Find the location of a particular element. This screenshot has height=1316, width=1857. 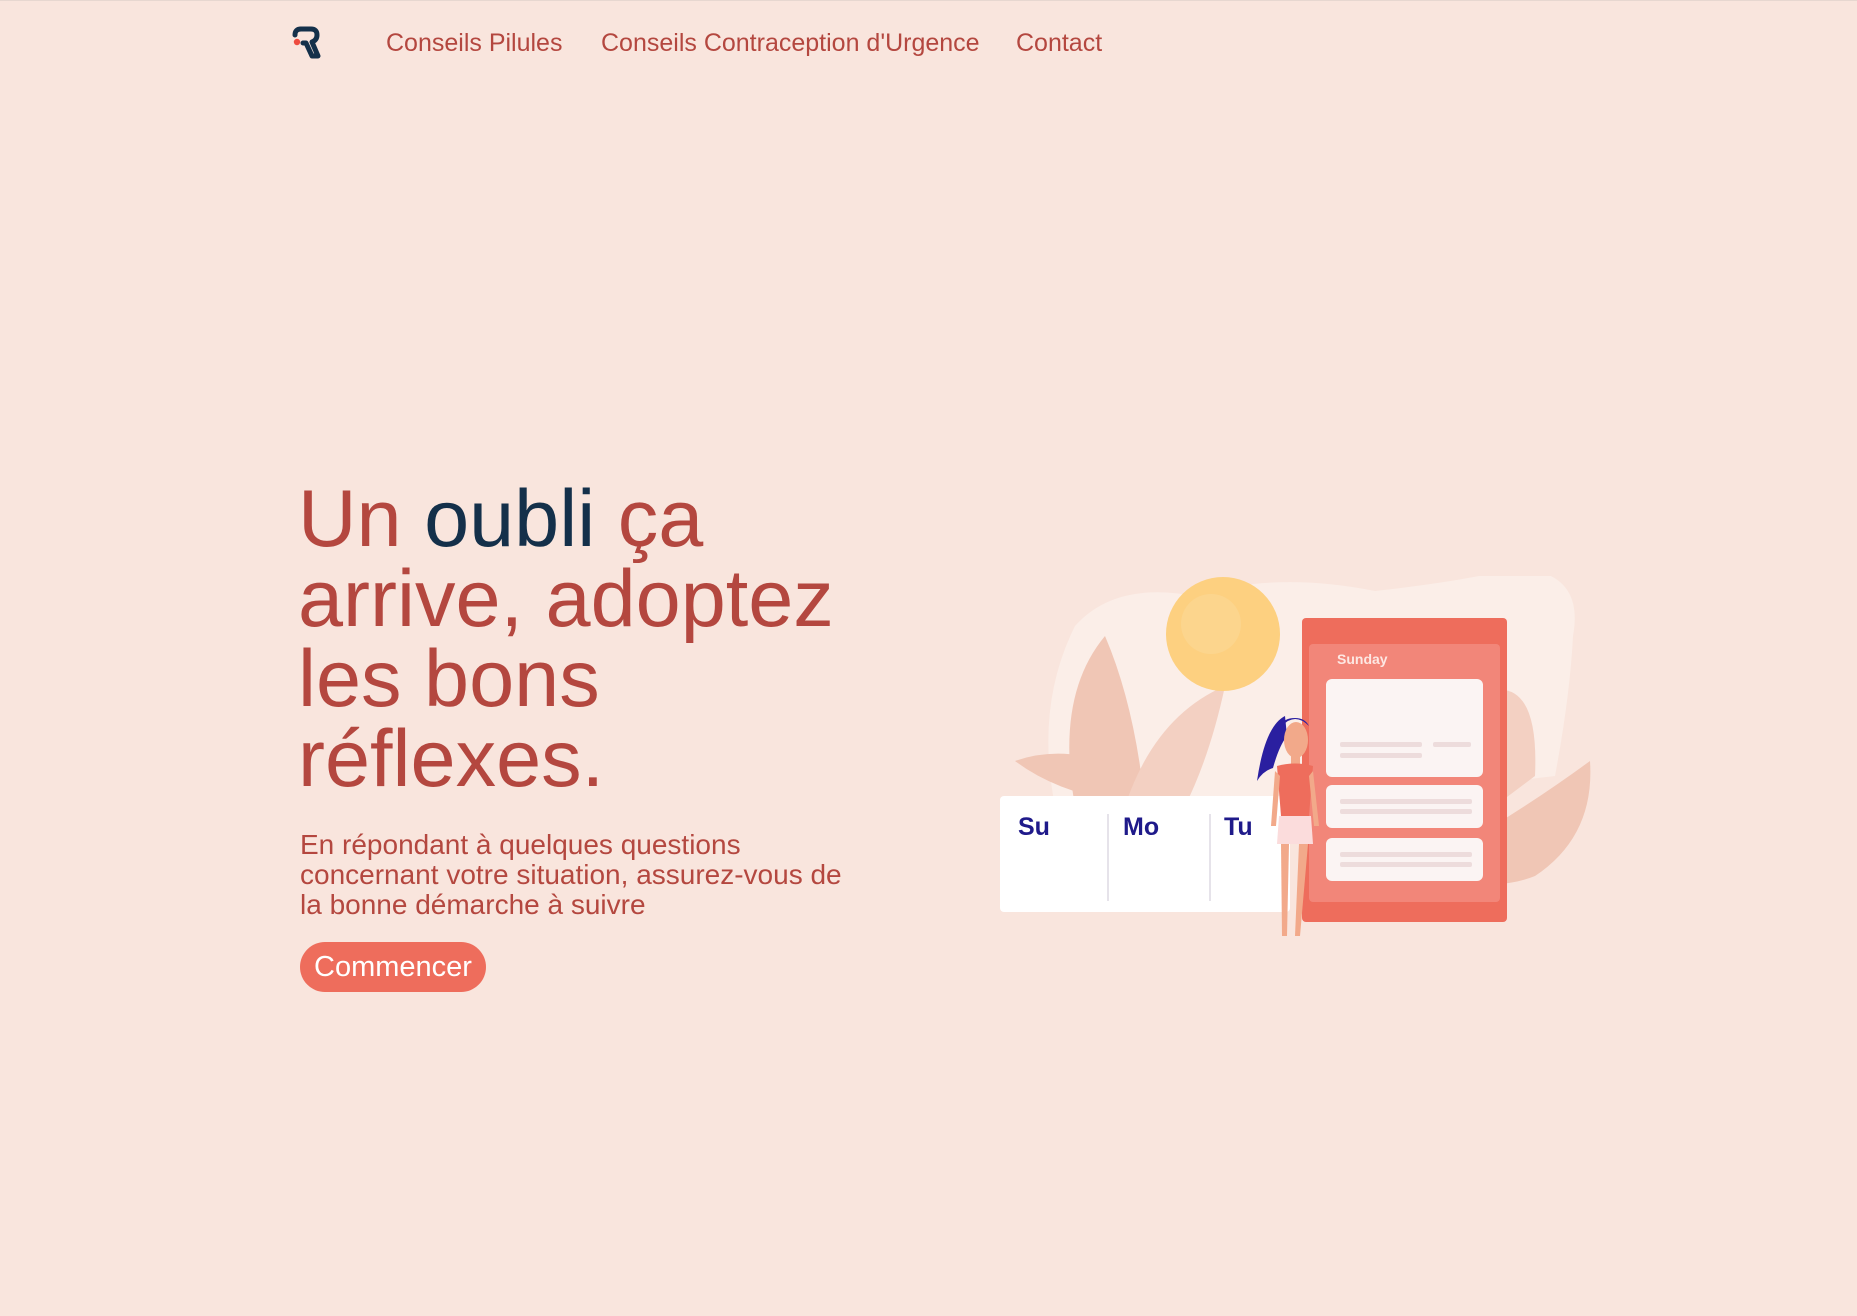

sun-highlight is located at coordinates (1211, 624).